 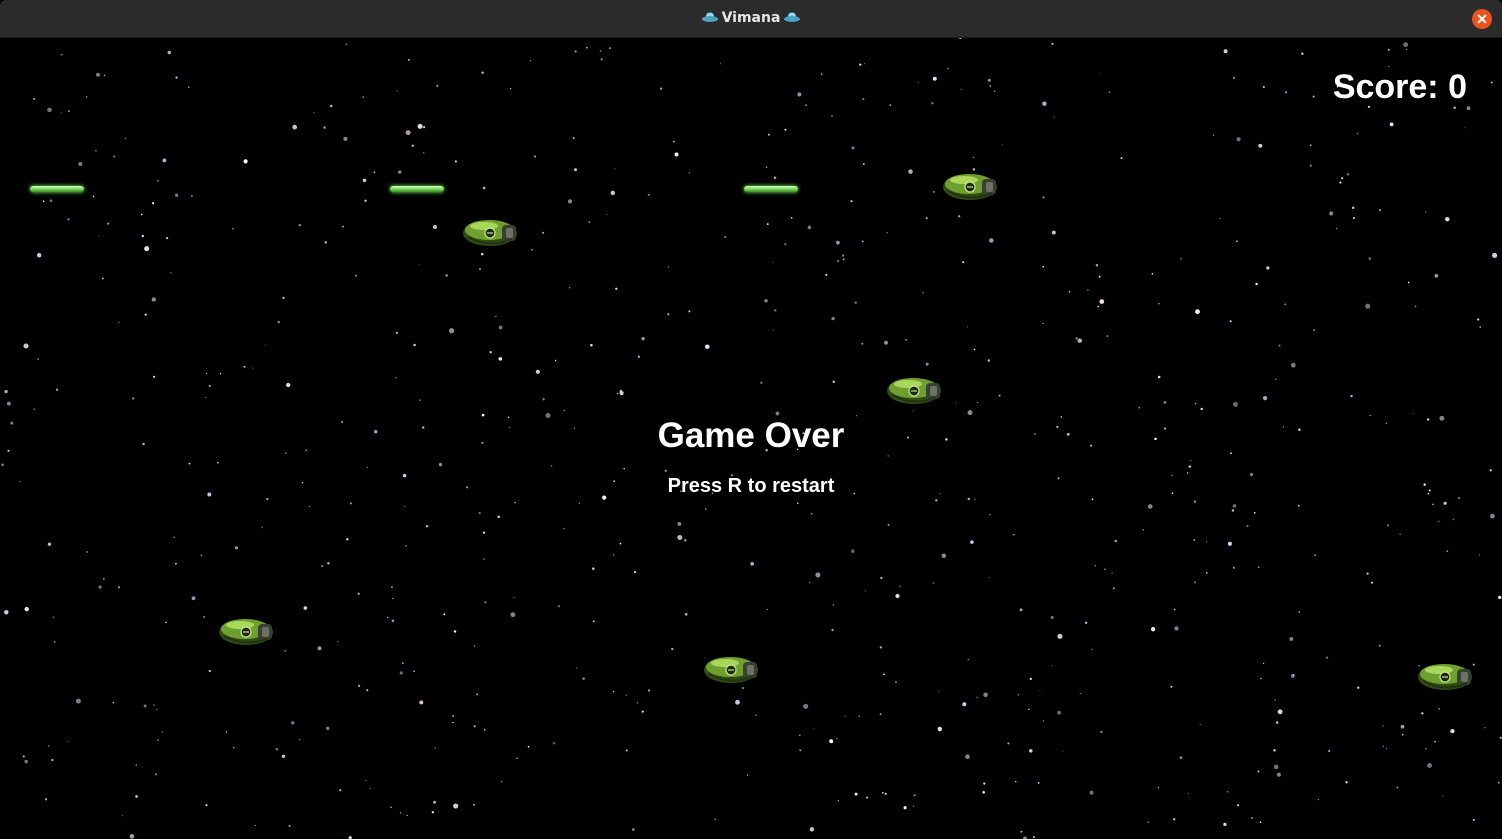 What do you see at coordinates (1399, 87) in the screenshot?
I see `score-display: Score: 0` at bounding box center [1399, 87].